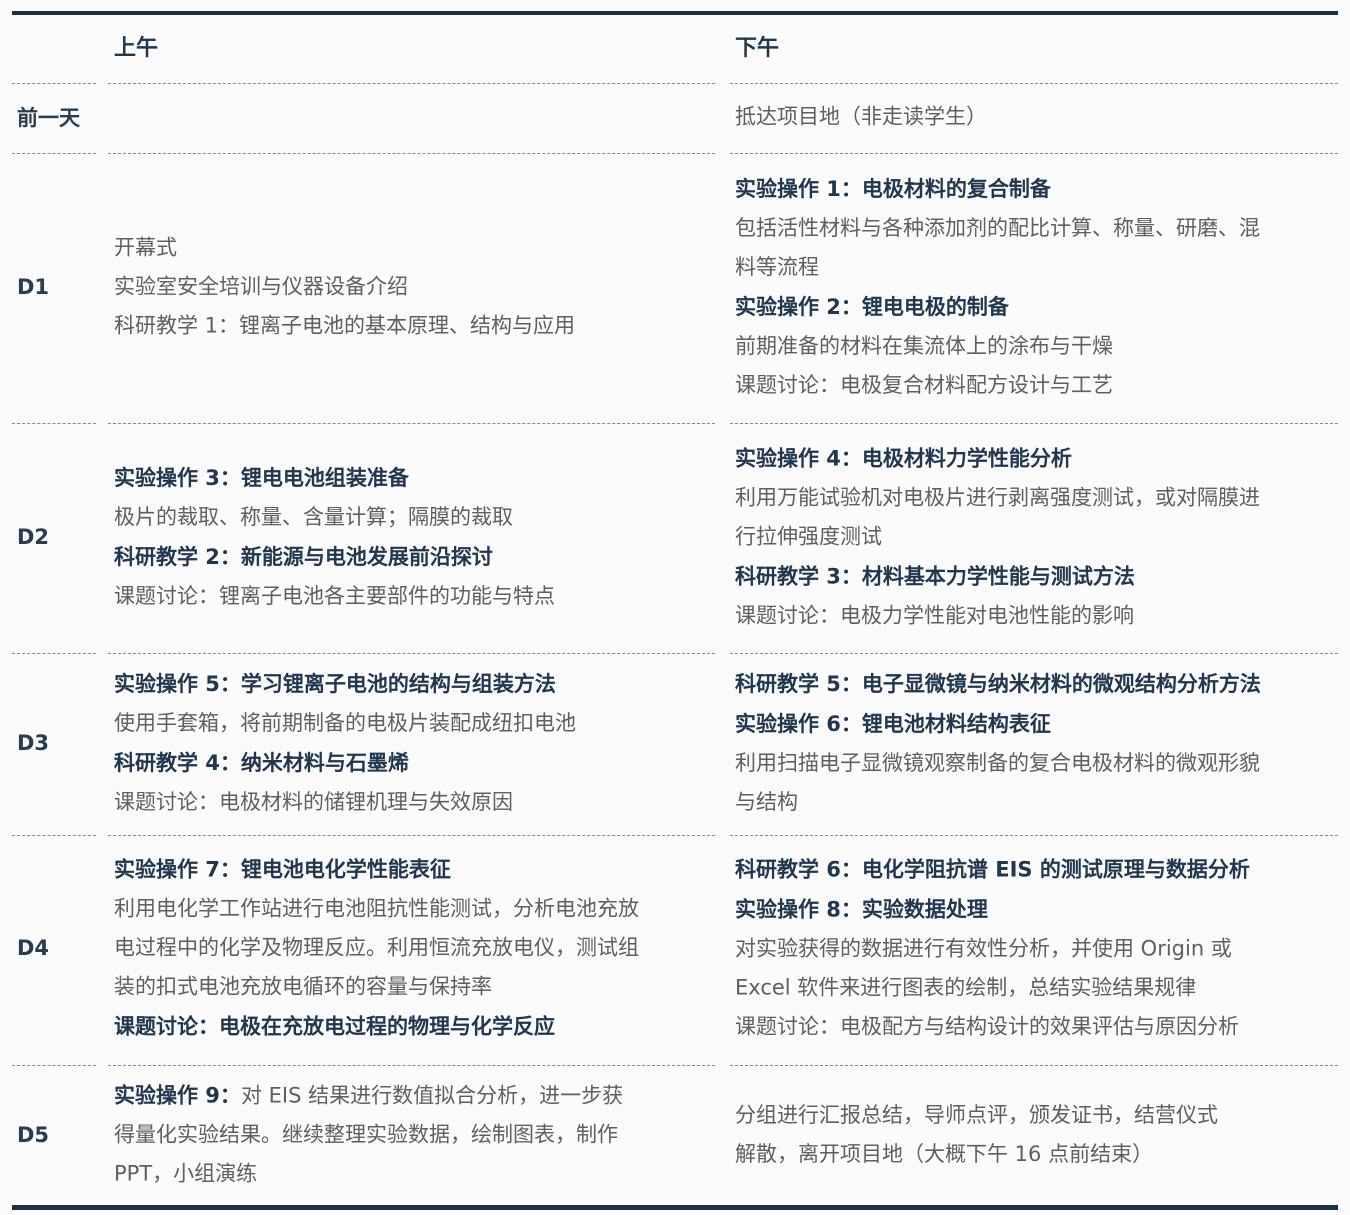  What do you see at coordinates (861, 116) in the screenshot?
I see `activity-text: 抵达项目地（非走读学生）` at bounding box center [861, 116].